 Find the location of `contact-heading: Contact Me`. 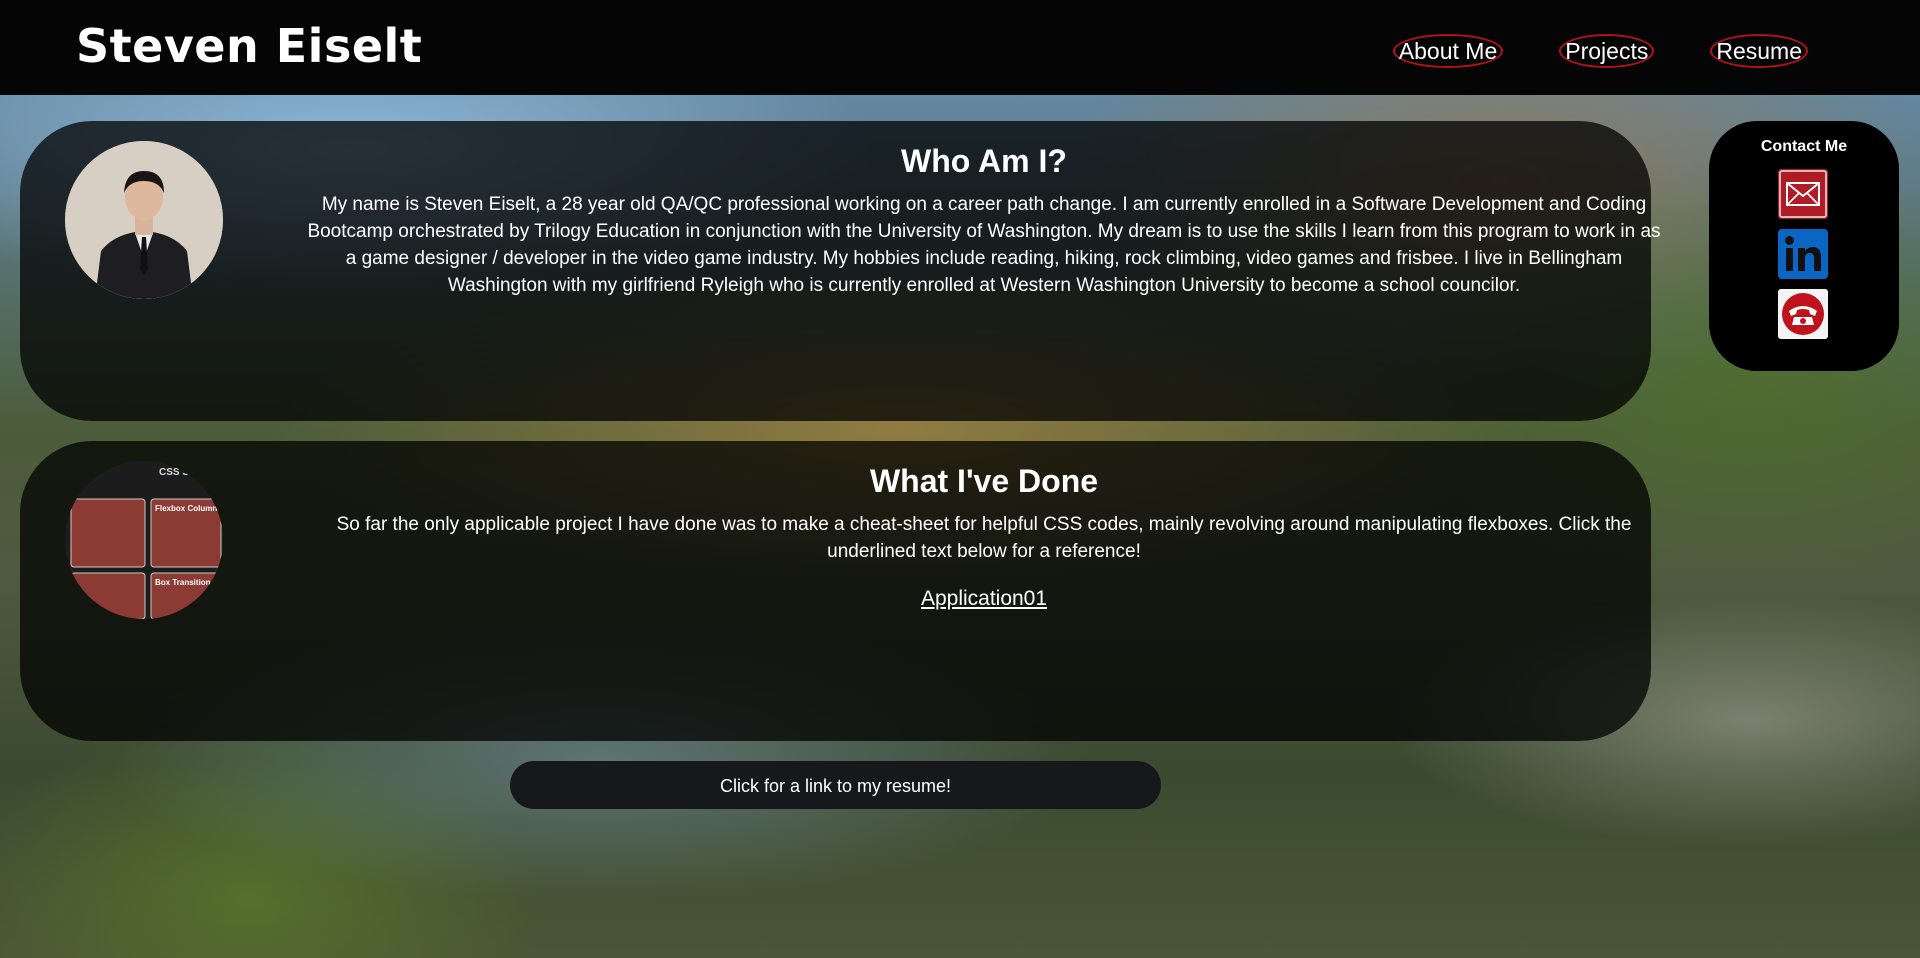

contact-heading: Contact Me is located at coordinates (1804, 146).